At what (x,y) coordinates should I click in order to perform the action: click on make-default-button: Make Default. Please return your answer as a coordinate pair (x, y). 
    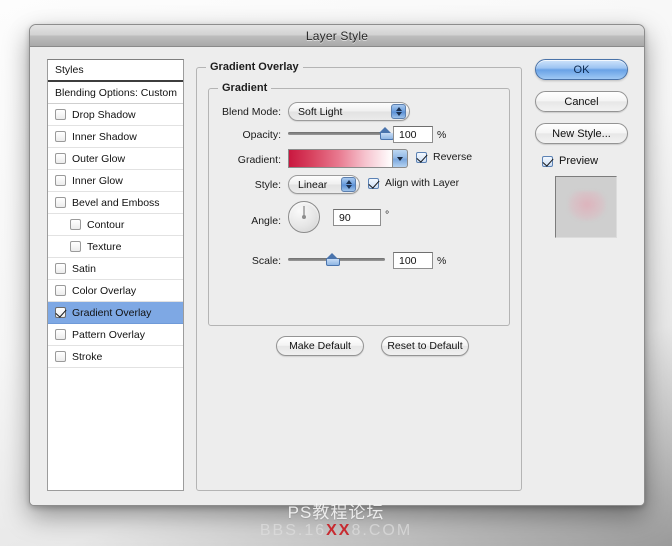
    Looking at the image, I should click on (320, 346).